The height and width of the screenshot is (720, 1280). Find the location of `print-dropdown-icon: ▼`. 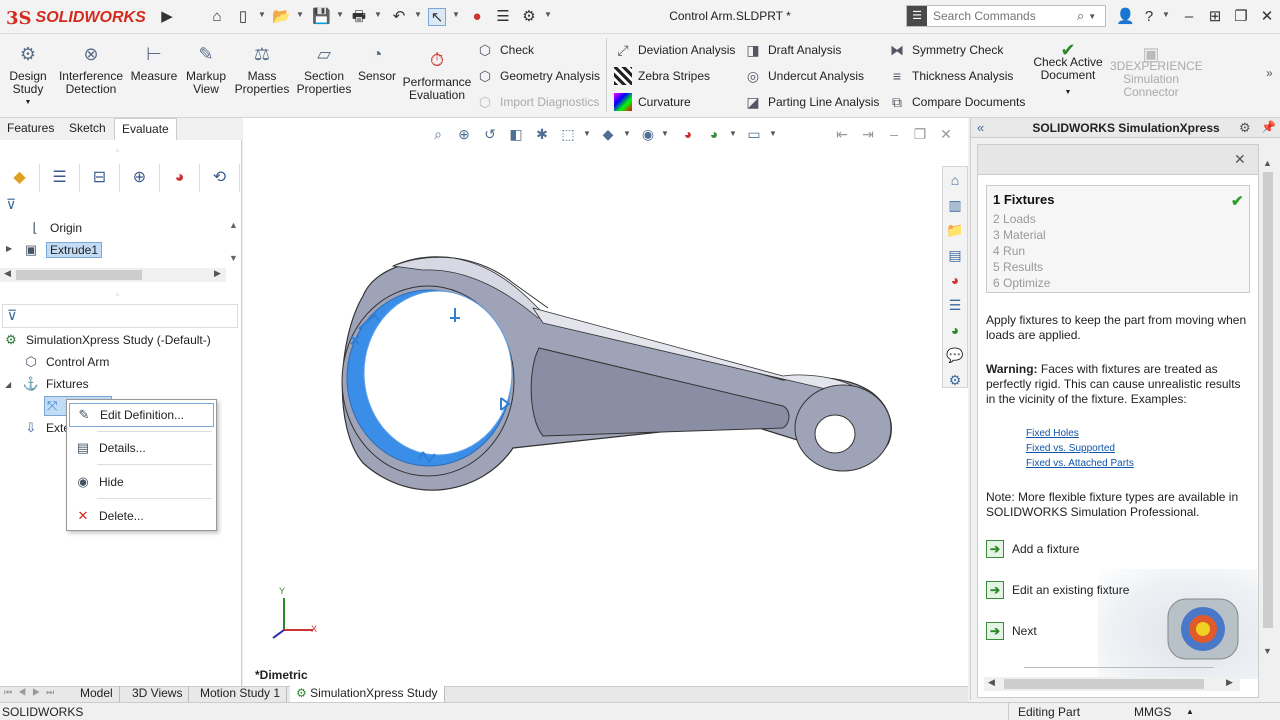

print-dropdown-icon: ▼ is located at coordinates (378, 14).